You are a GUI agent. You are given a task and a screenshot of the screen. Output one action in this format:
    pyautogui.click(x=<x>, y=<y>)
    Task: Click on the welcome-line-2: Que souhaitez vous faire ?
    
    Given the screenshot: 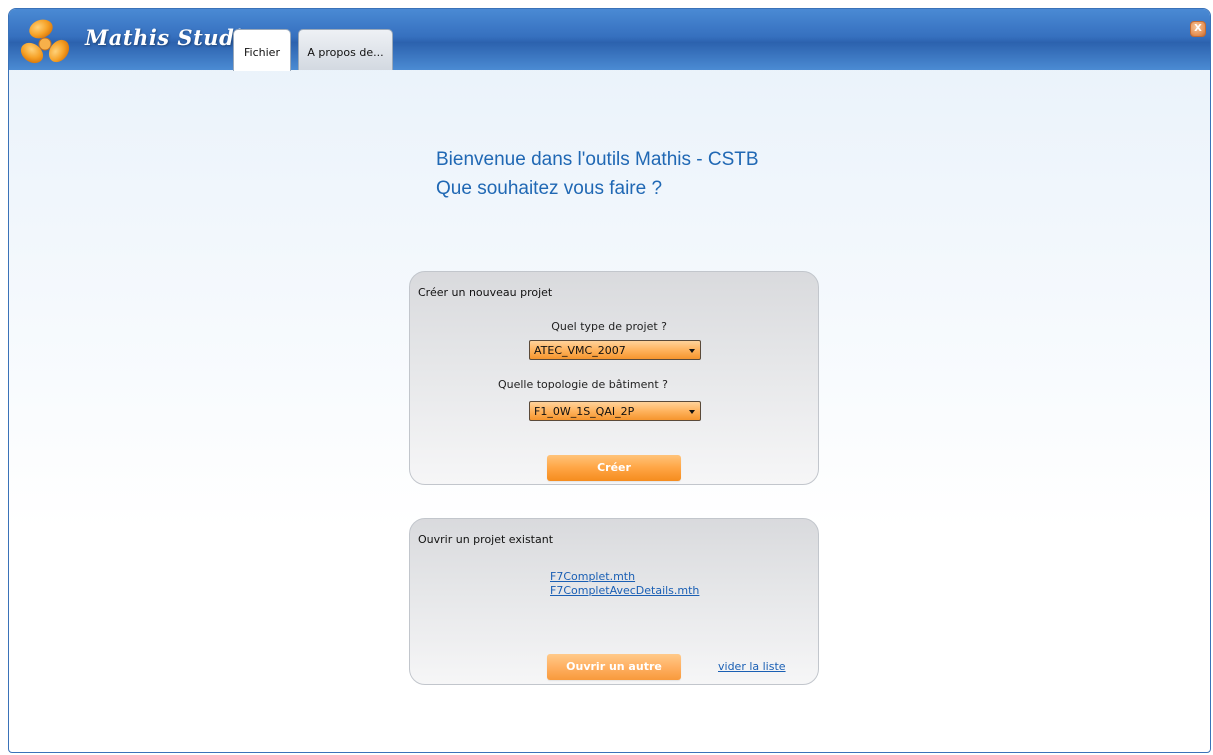 What is the action you would take?
    pyautogui.click(x=549, y=188)
    